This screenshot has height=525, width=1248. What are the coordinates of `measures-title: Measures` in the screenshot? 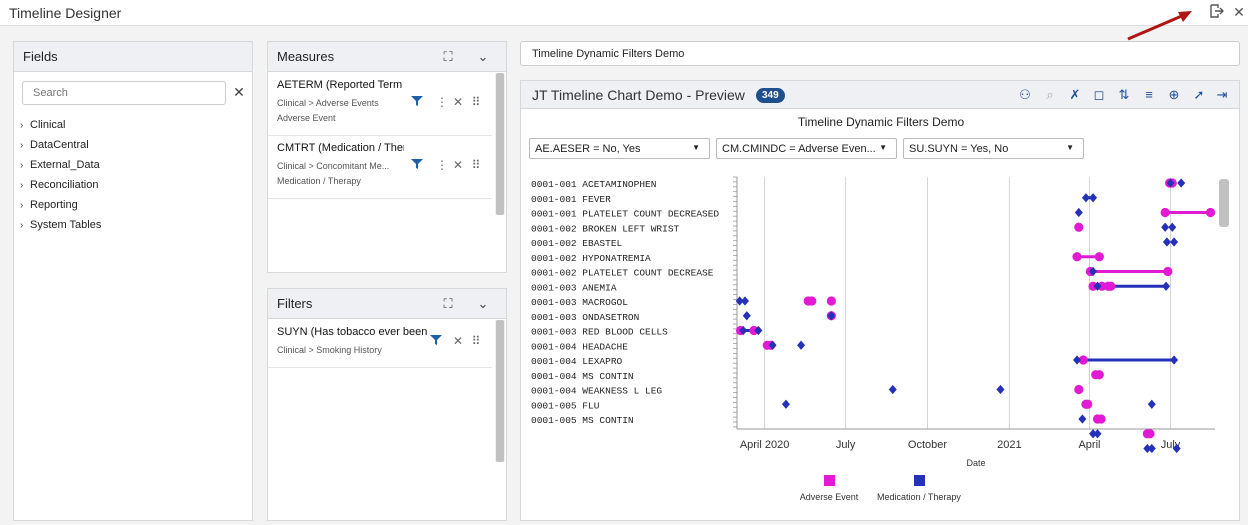 It's located at (306, 56).